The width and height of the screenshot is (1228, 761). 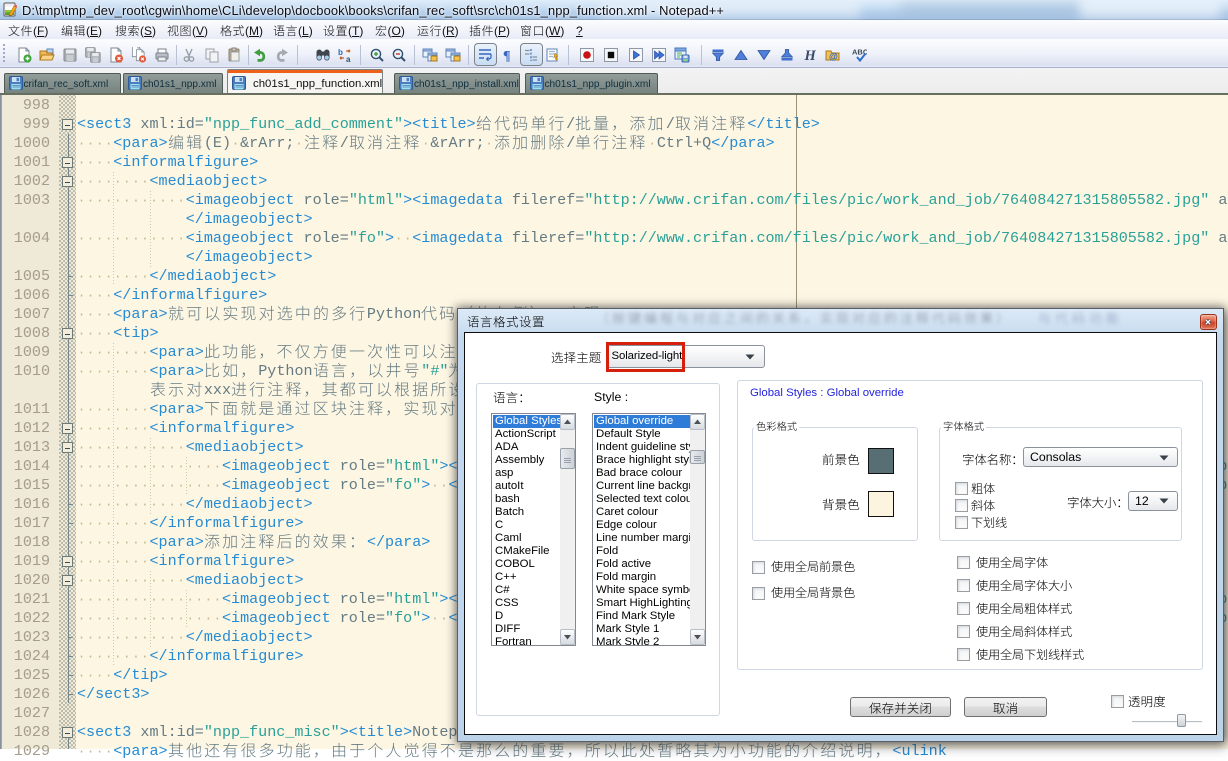 I want to click on svg-text: a, so click(x=348, y=59).